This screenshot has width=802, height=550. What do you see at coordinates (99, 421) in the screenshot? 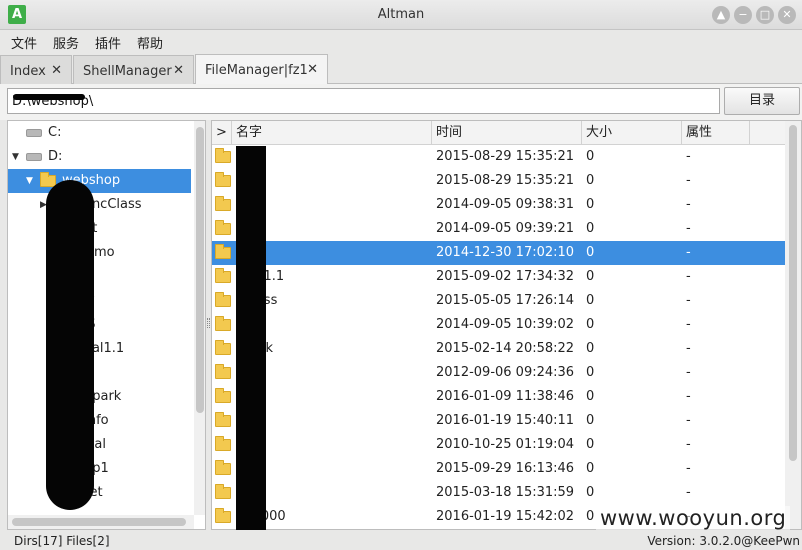
I see `tree-item: dinfo` at bounding box center [99, 421].